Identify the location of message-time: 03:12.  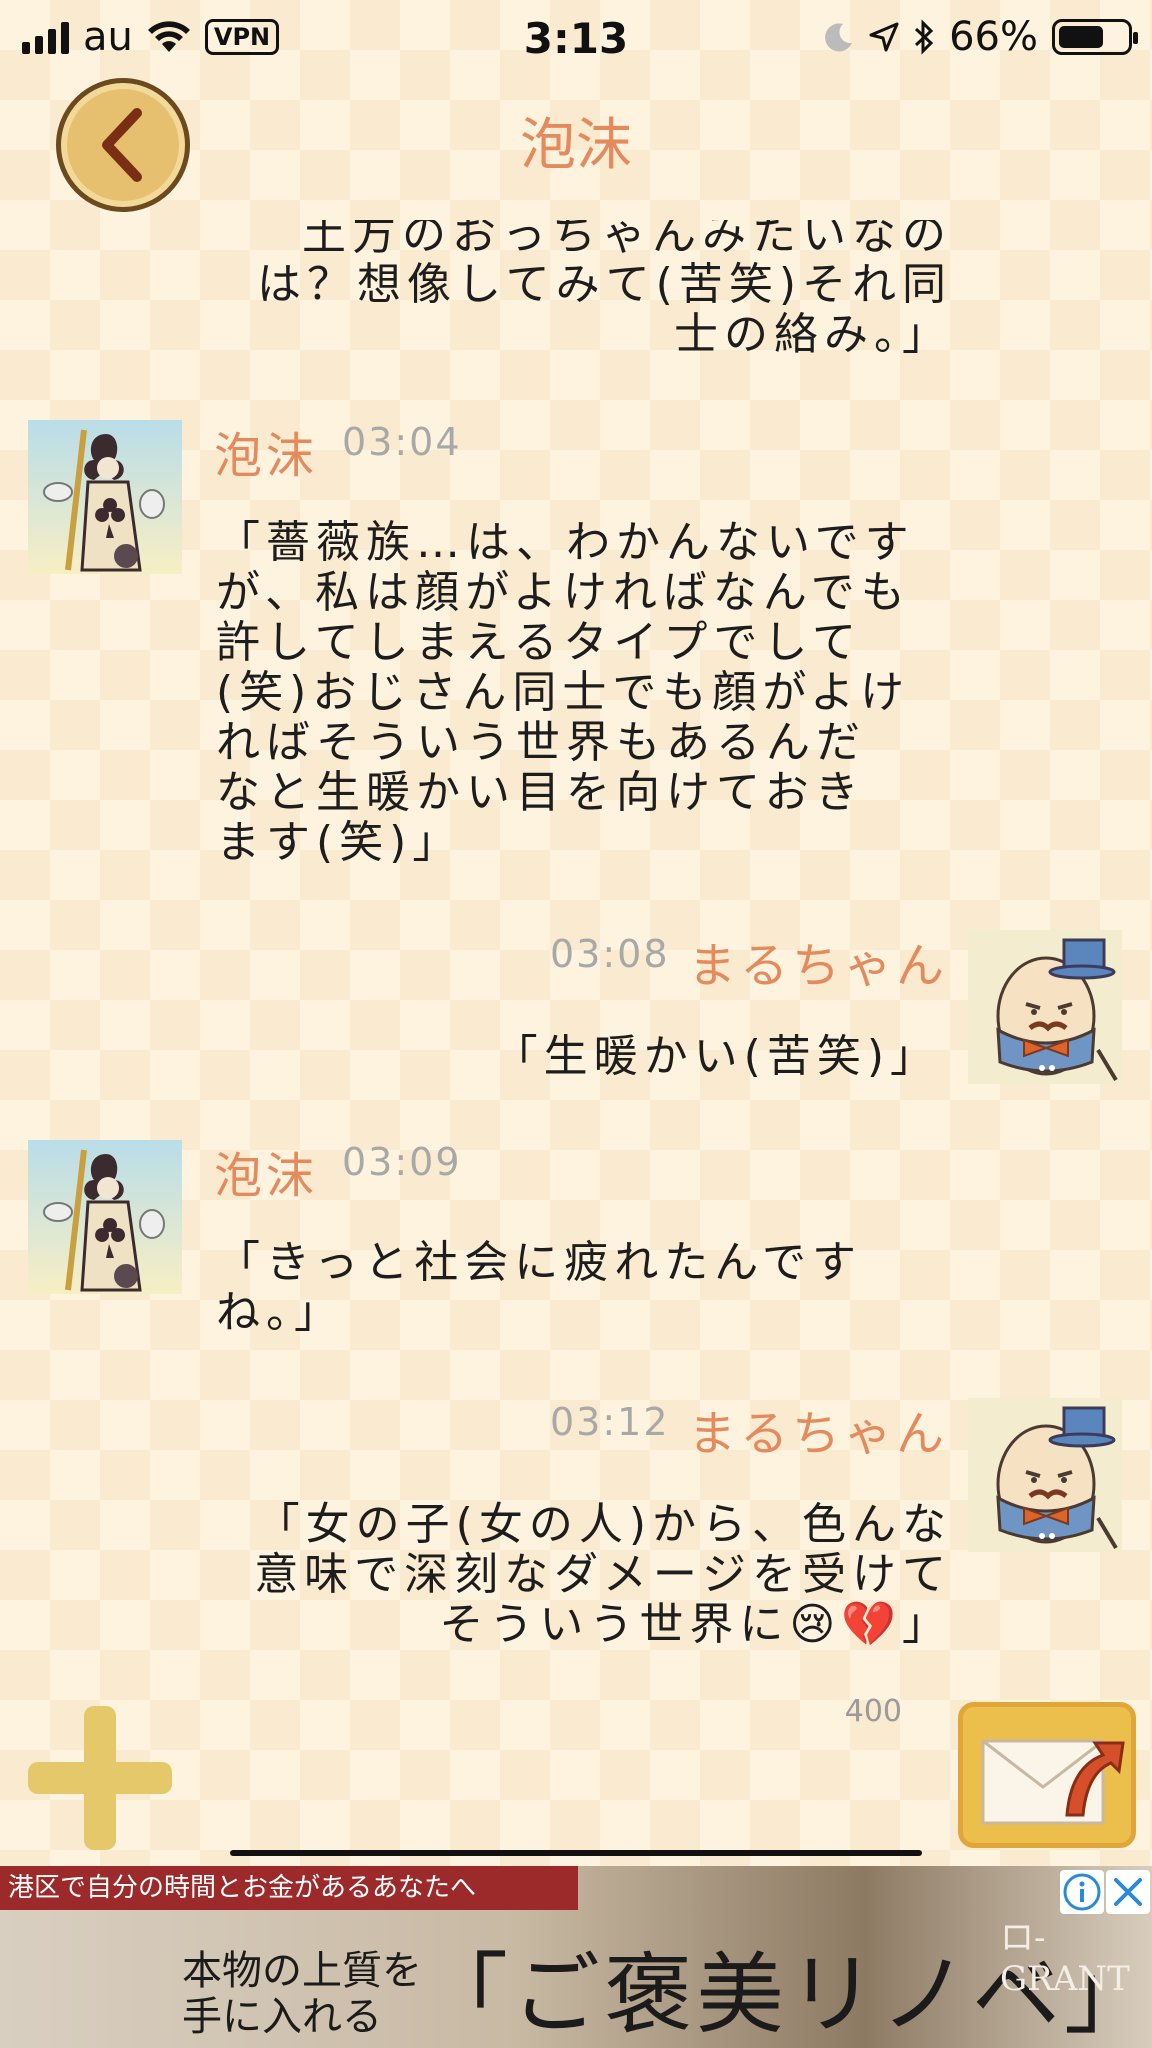
(610, 1422).